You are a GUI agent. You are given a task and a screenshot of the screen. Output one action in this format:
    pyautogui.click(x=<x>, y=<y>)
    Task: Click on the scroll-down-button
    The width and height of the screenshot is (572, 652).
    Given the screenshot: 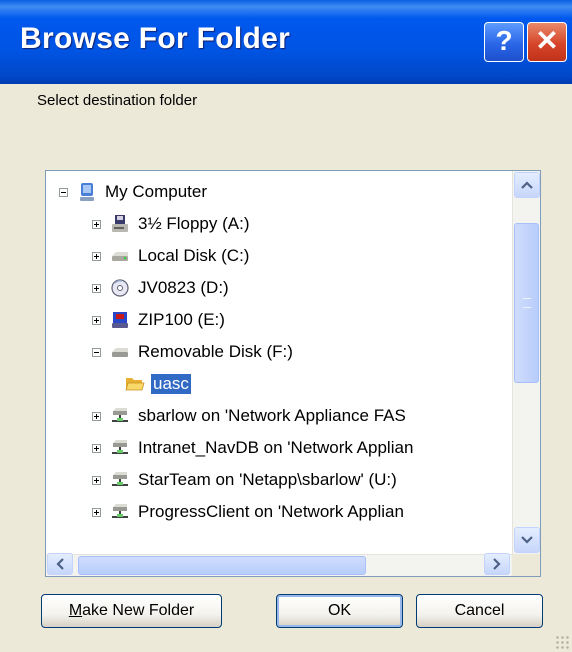 What is the action you would take?
    pyautogui.click(x=527, y=540)
    